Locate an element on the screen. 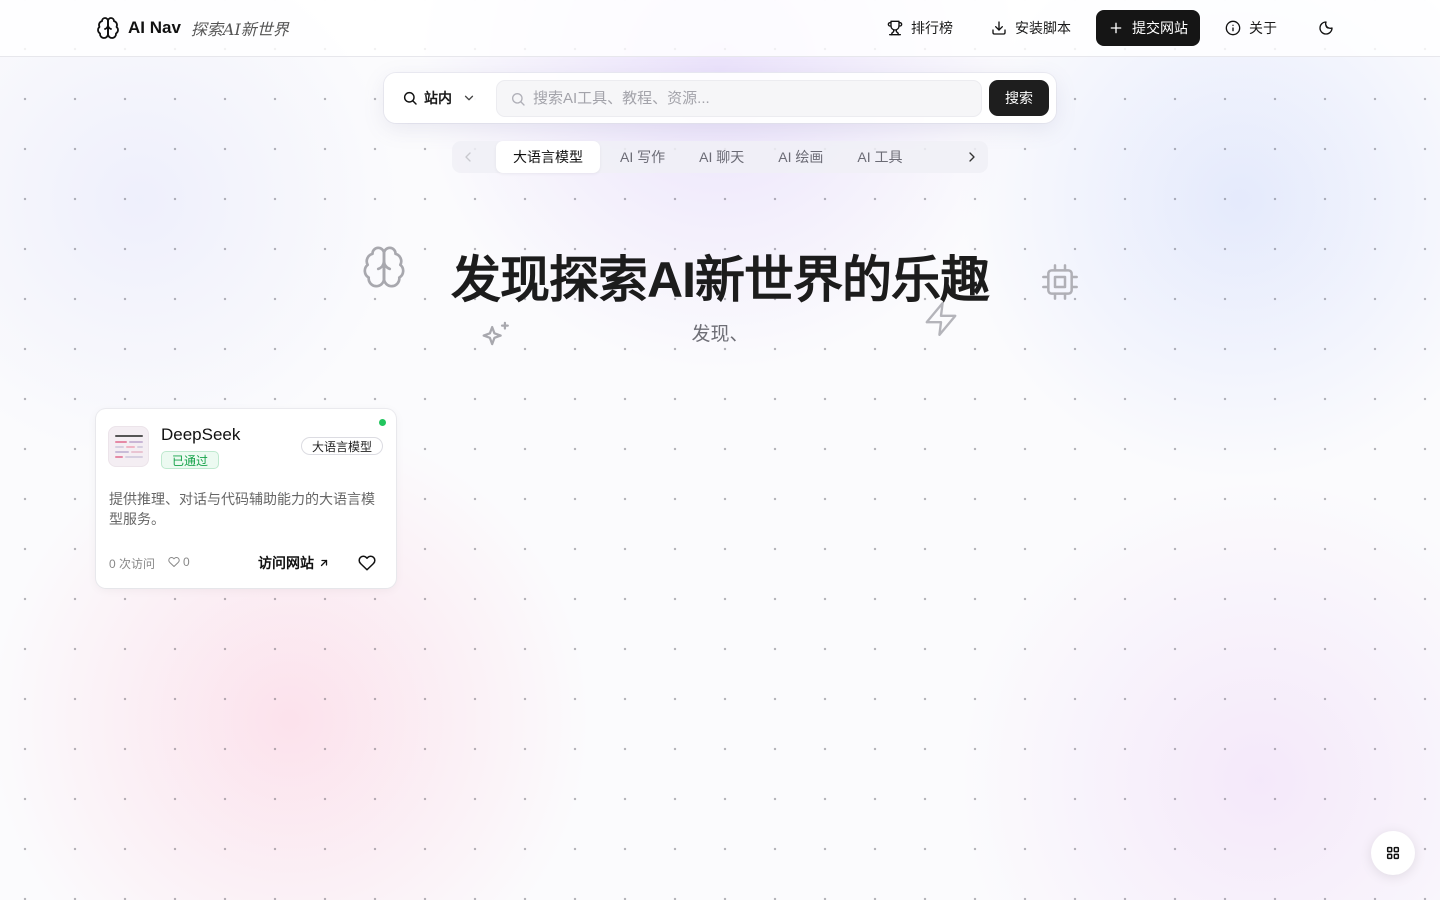  search-field is located at coordinates (739, 98).